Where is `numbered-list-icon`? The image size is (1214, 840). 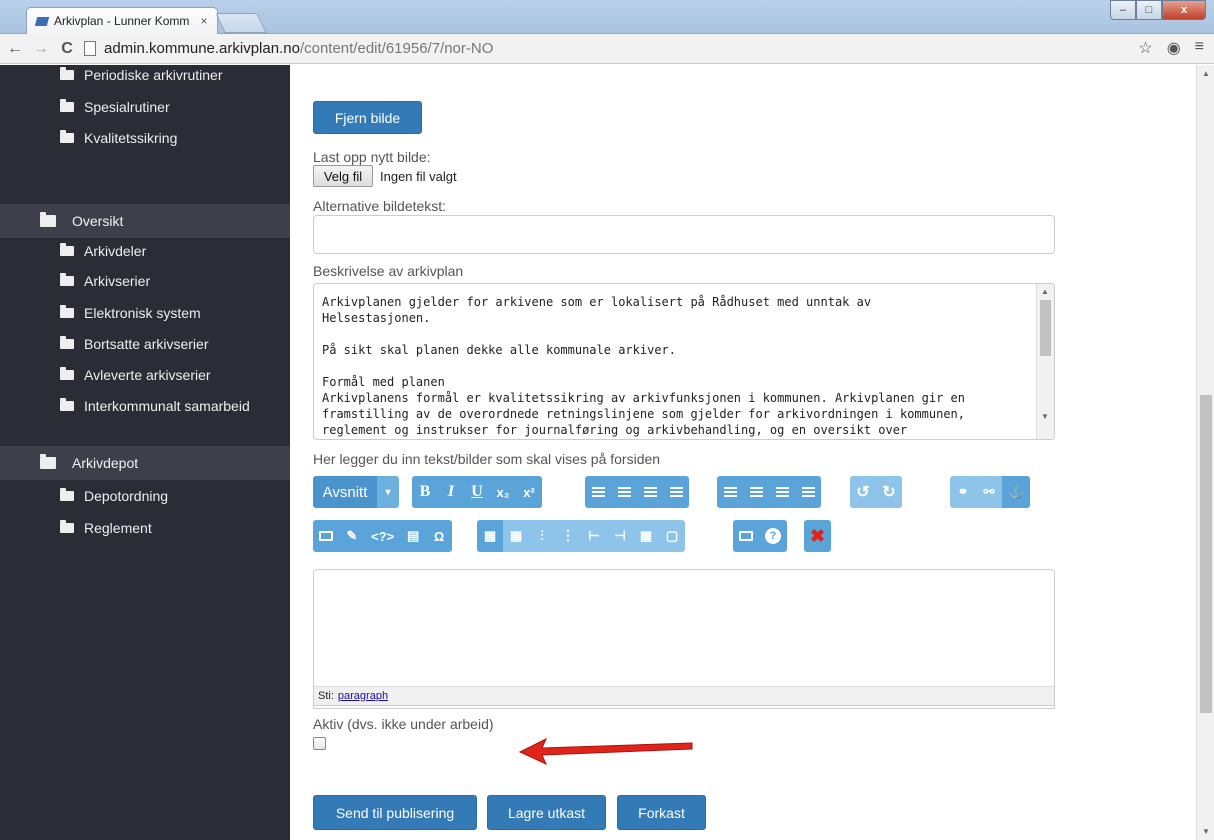 numbered-list-icon is located at coordinates (756, 492).